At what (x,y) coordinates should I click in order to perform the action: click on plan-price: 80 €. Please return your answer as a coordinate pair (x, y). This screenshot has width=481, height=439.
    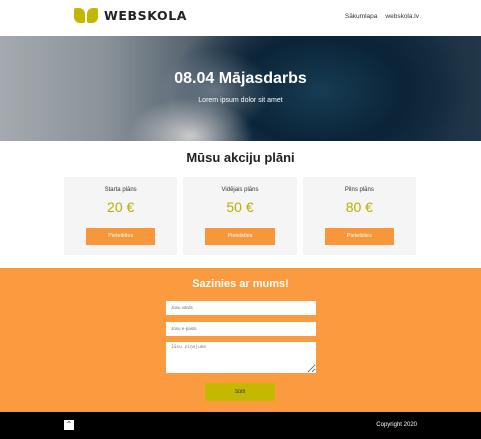
    Looking at the image, I should click on (359, 207).